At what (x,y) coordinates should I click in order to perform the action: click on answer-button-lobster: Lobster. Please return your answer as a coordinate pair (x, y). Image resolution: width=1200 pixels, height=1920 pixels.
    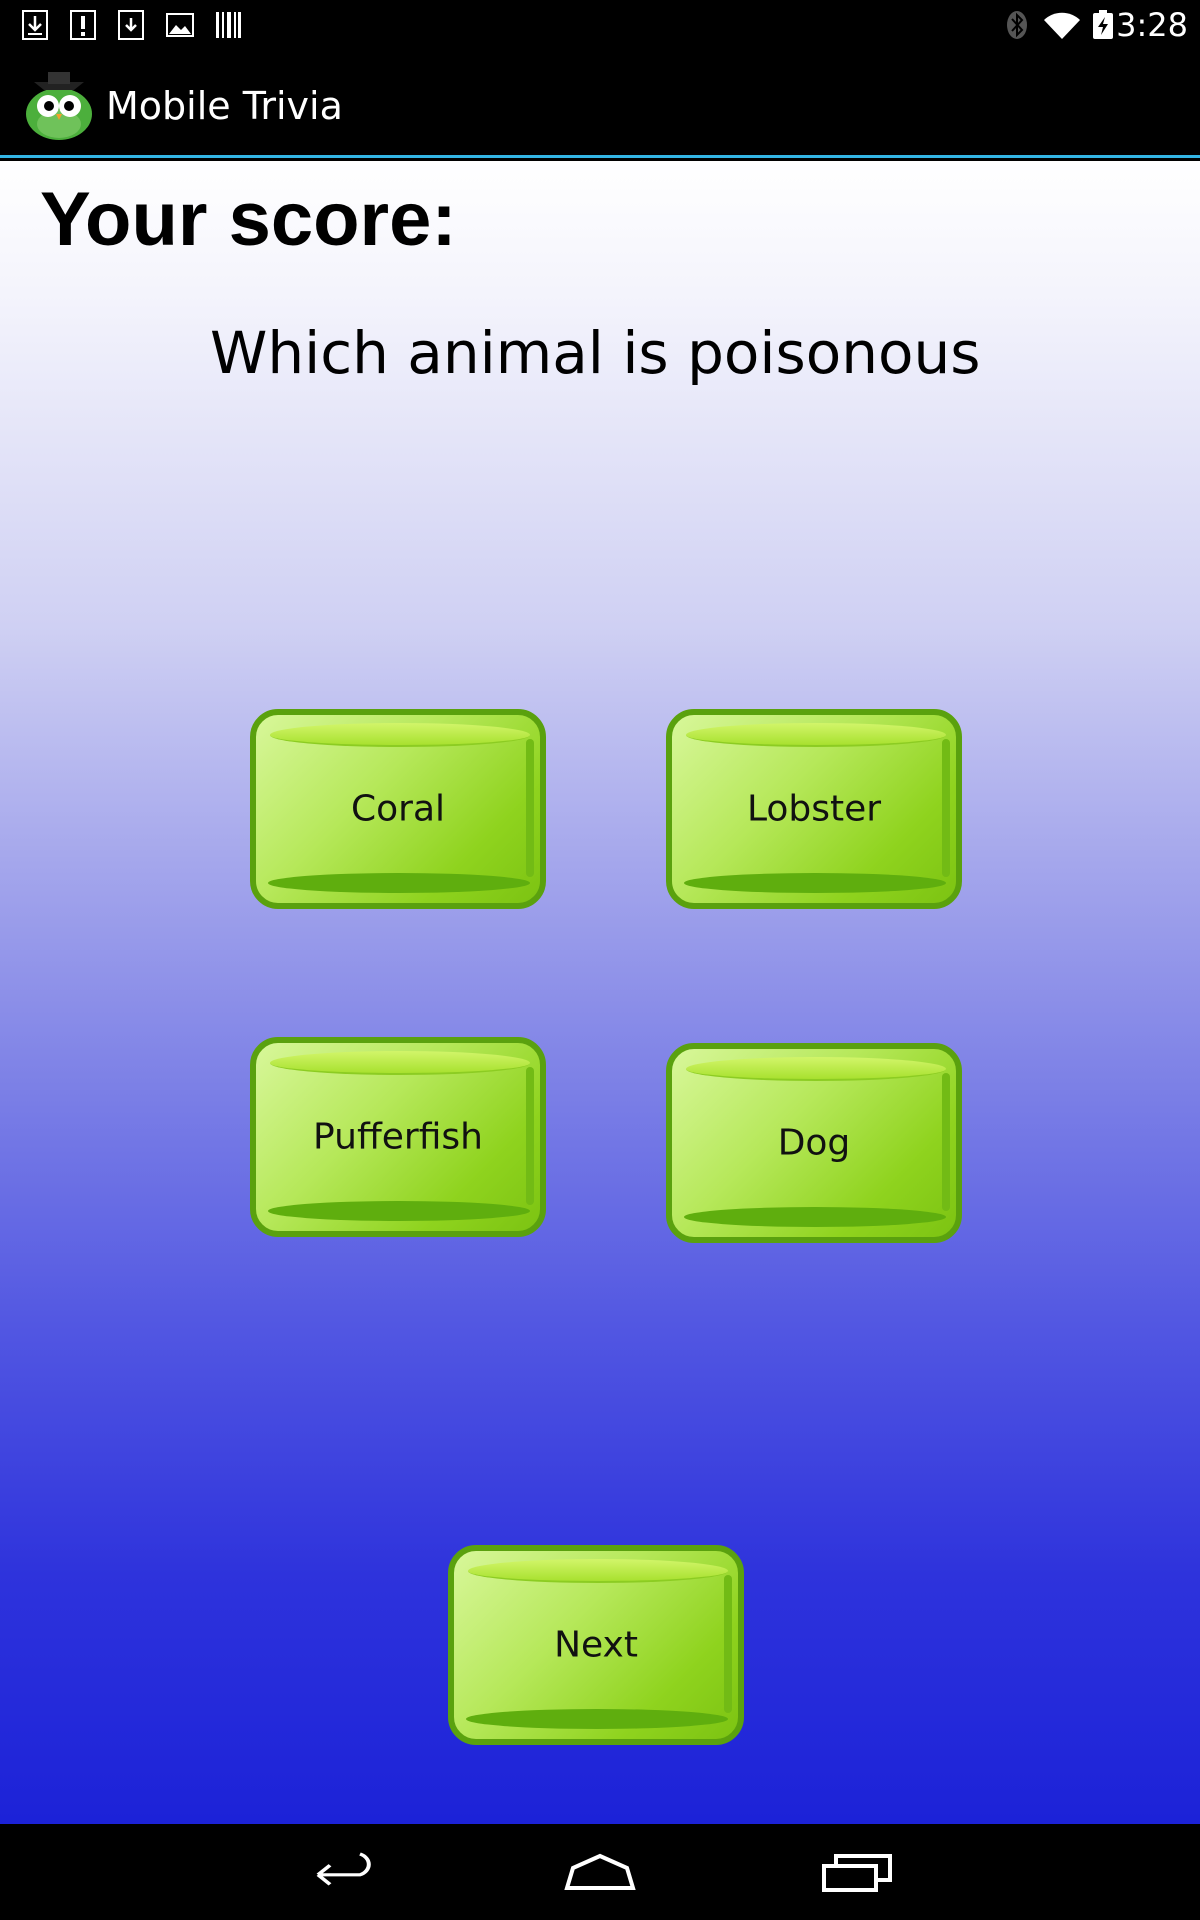
    Looking at the image, I should click on (814, 809).